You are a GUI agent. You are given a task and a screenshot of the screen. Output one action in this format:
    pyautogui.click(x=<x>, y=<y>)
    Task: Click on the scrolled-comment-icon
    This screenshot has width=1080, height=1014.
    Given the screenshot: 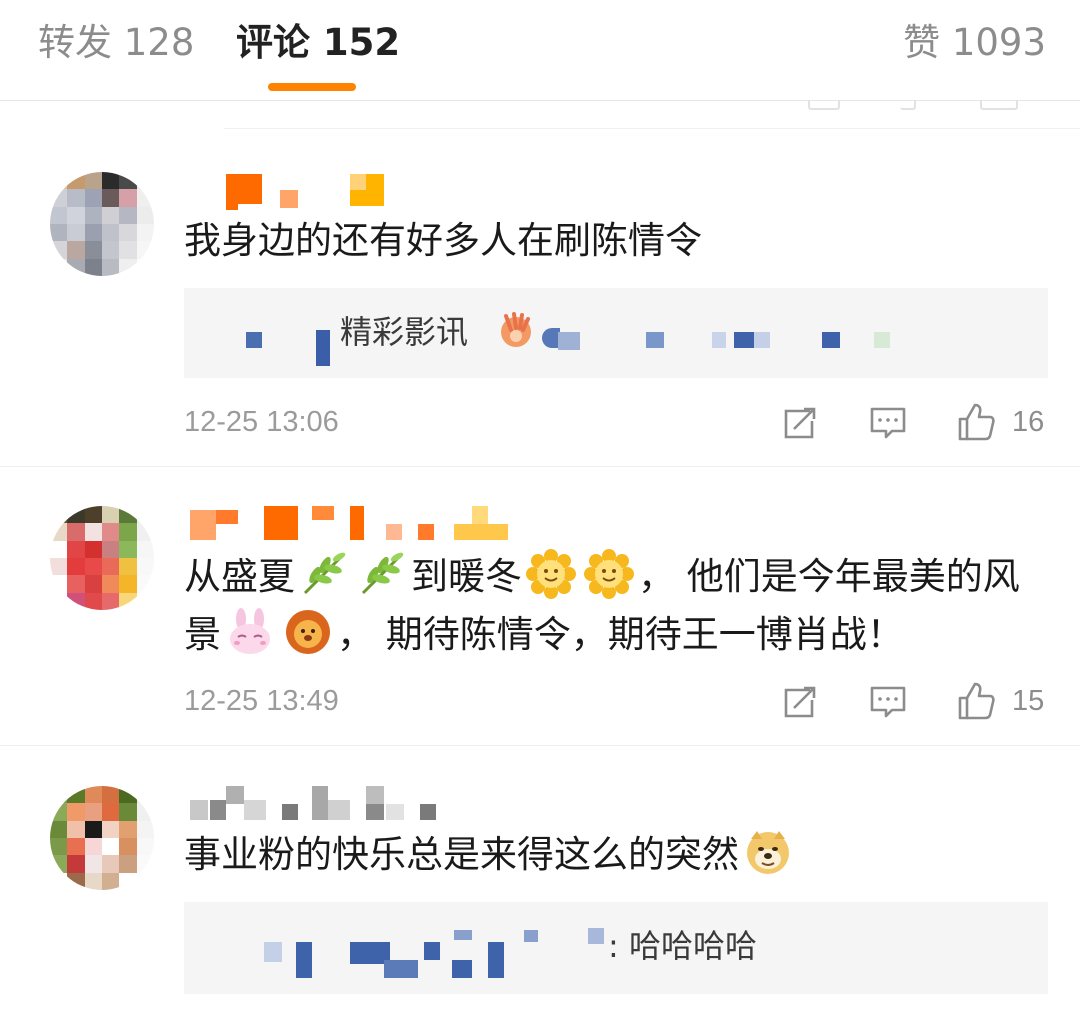 What is the action you would take?
    pyautogui.click(x=908, y=105)
    